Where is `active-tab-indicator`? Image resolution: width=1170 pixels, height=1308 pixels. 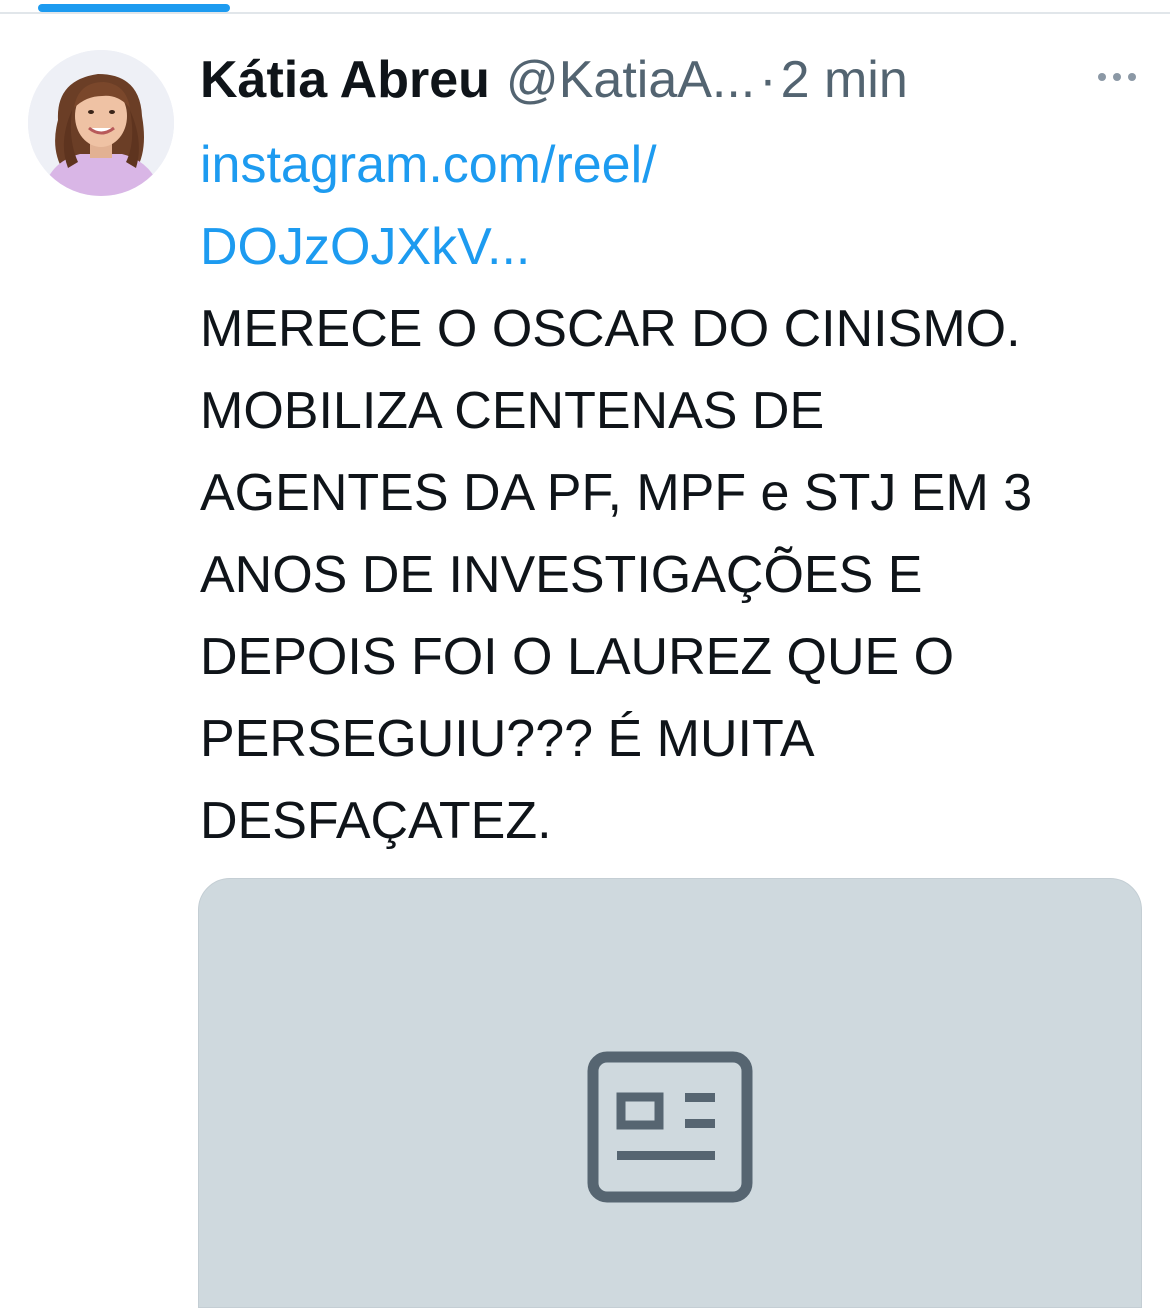
active-tab-indicator is located at coordinates (134, 8).